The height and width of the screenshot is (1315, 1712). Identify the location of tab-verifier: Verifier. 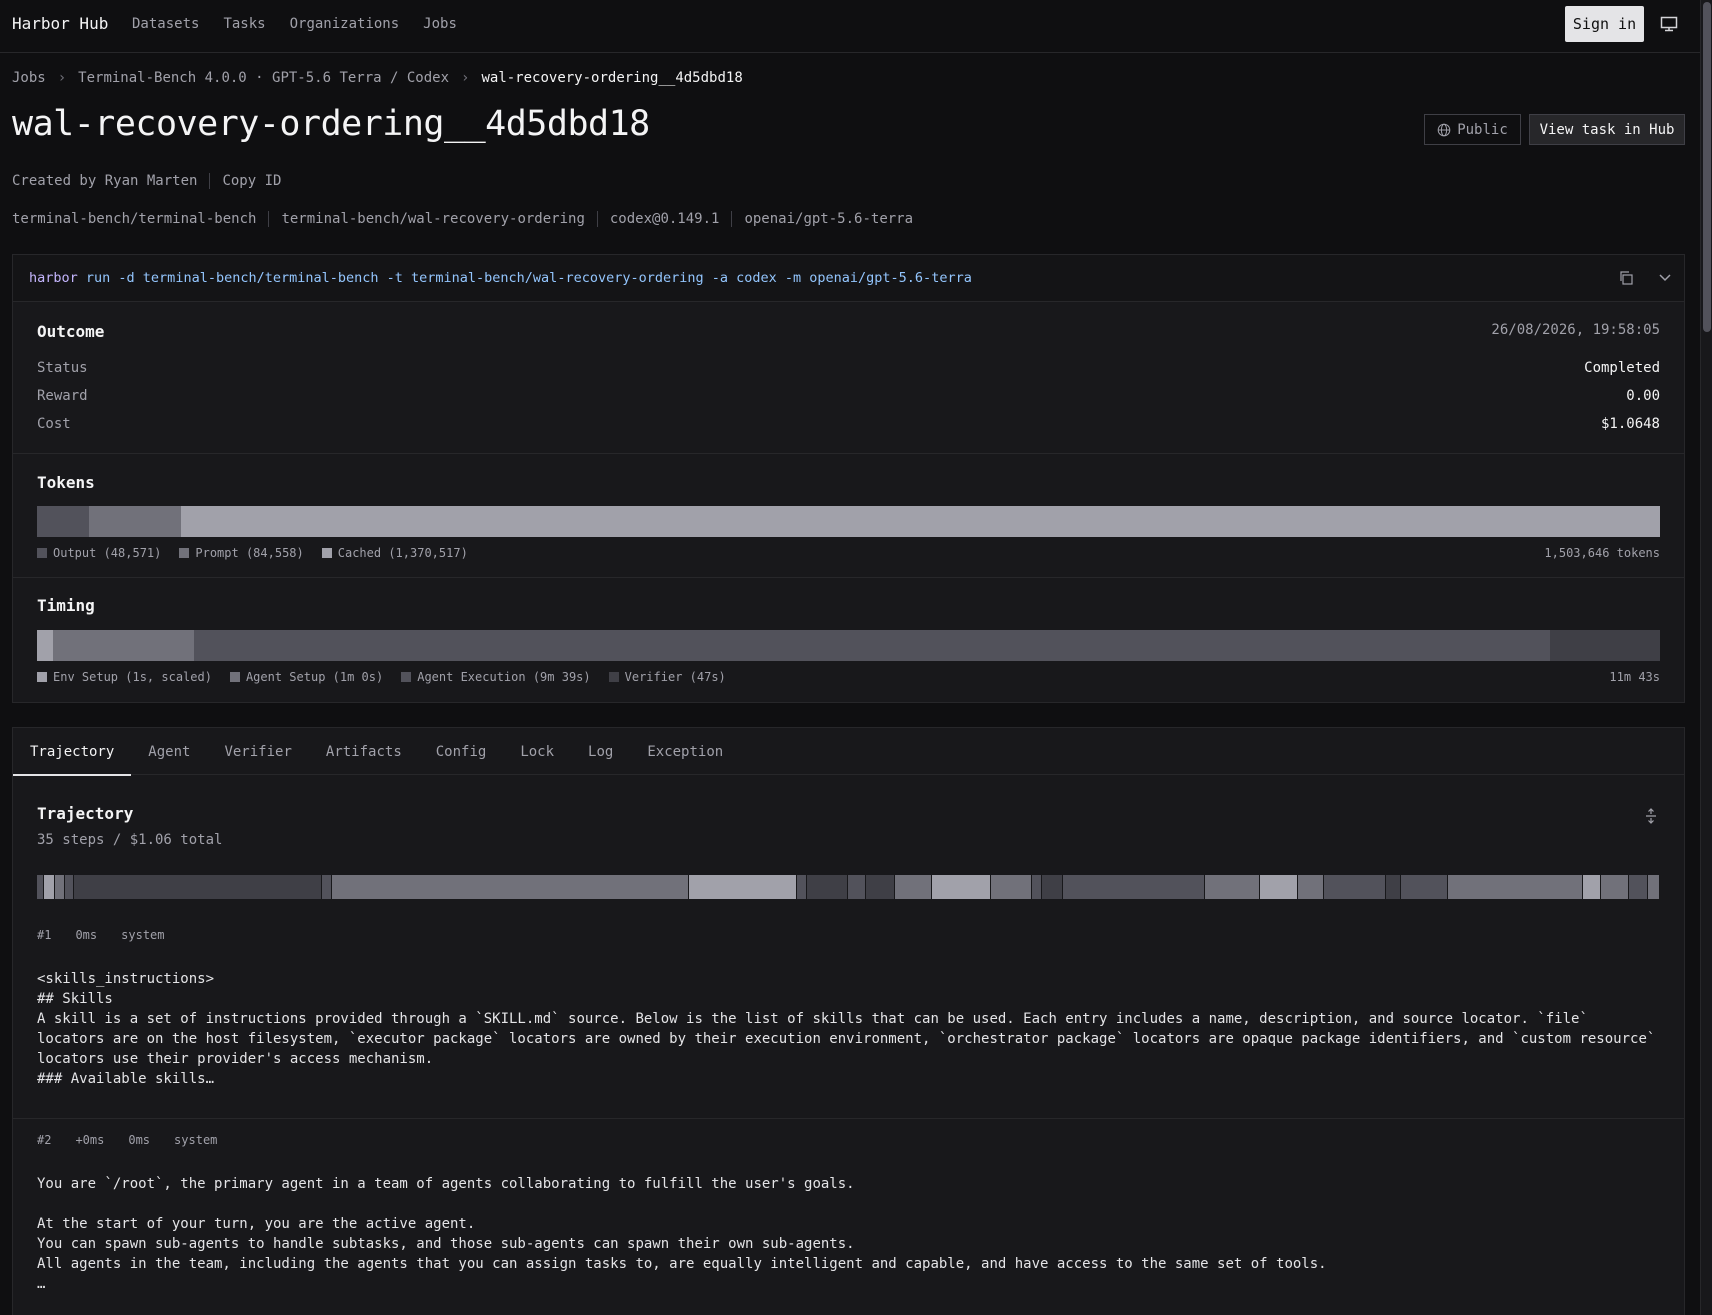
(257, 751).